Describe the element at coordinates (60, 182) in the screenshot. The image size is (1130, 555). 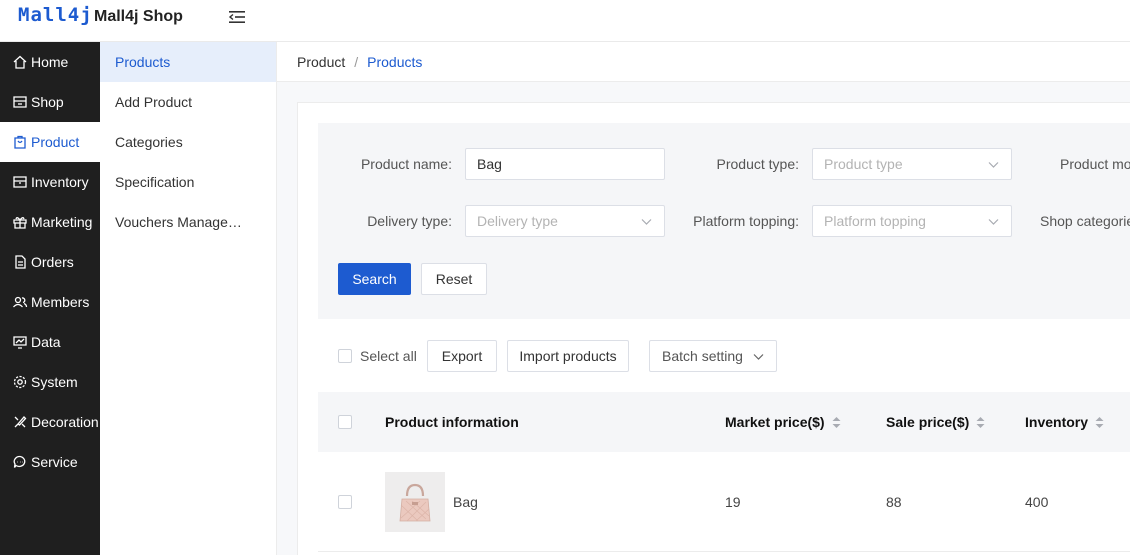
I see `sidebar-item-label: Inventory` at that location.